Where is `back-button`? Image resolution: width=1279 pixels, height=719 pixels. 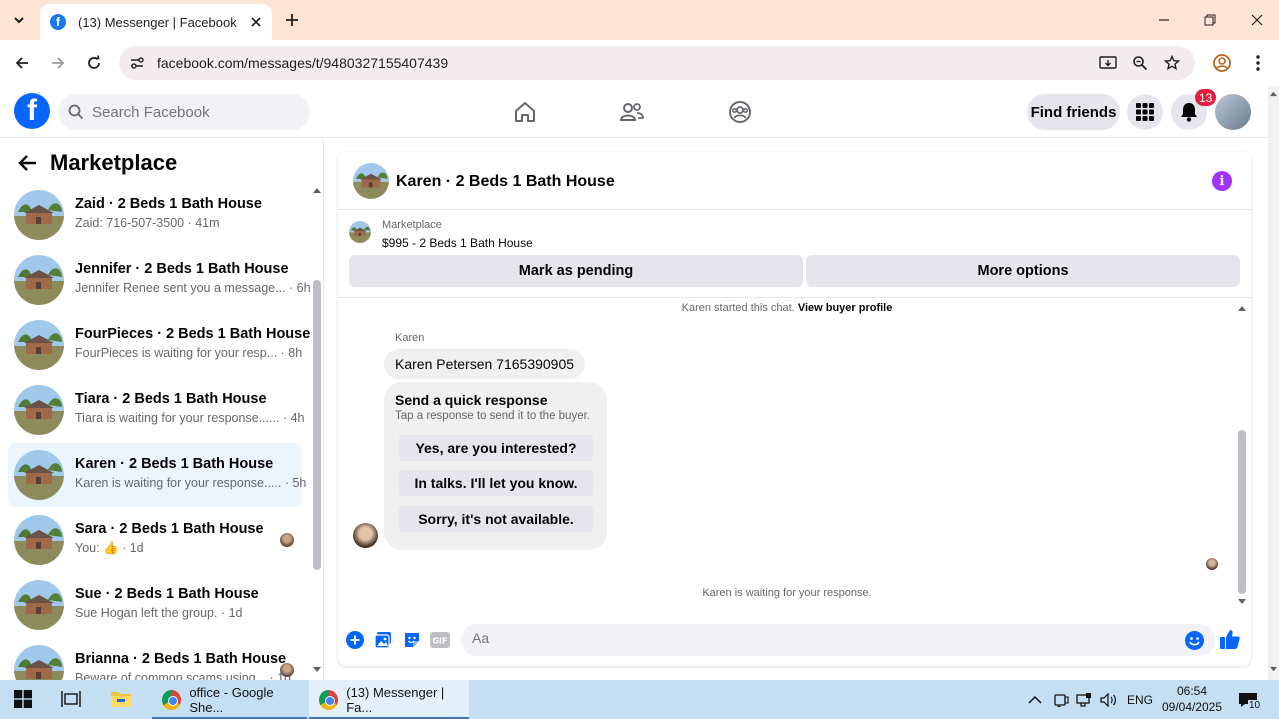
back-button is located at coordinates (22, 63).